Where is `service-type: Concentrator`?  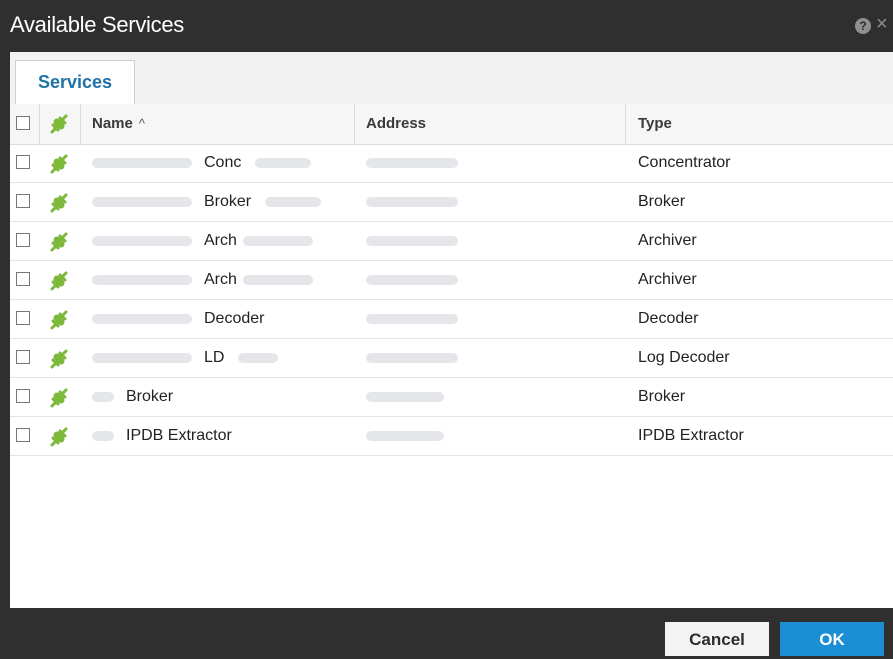 service-type: Concentrator is located at coordinates (684, 162).